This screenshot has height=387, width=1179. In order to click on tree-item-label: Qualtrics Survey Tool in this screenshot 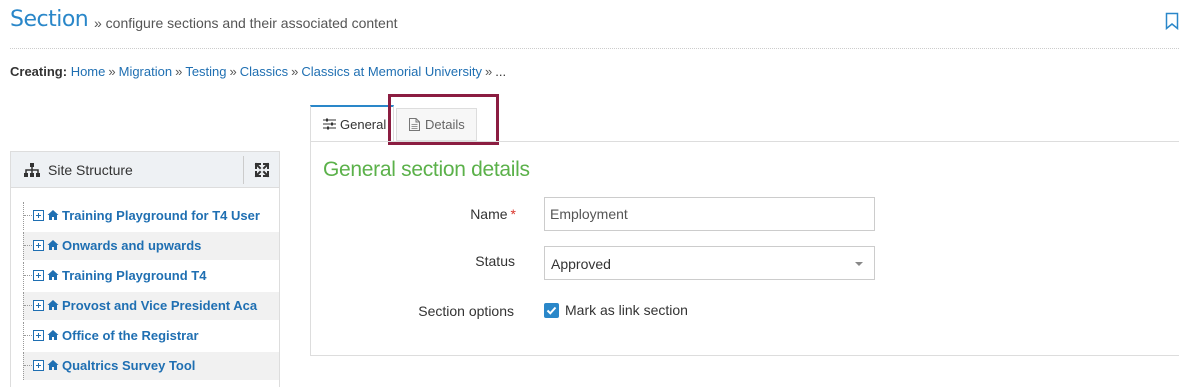, I will do `click(171, 365)`.